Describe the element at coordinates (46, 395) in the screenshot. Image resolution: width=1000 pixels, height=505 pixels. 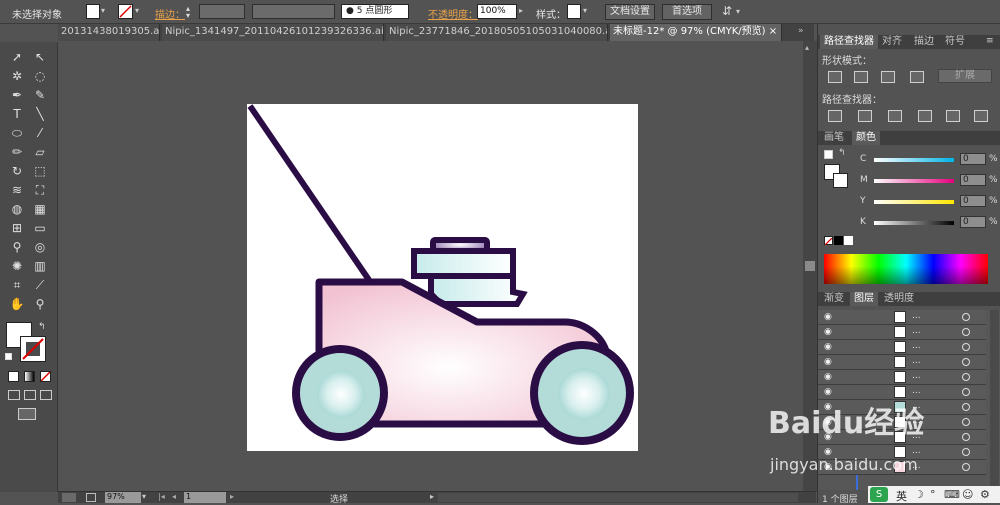
I see `draw-inside-icon` at that location.